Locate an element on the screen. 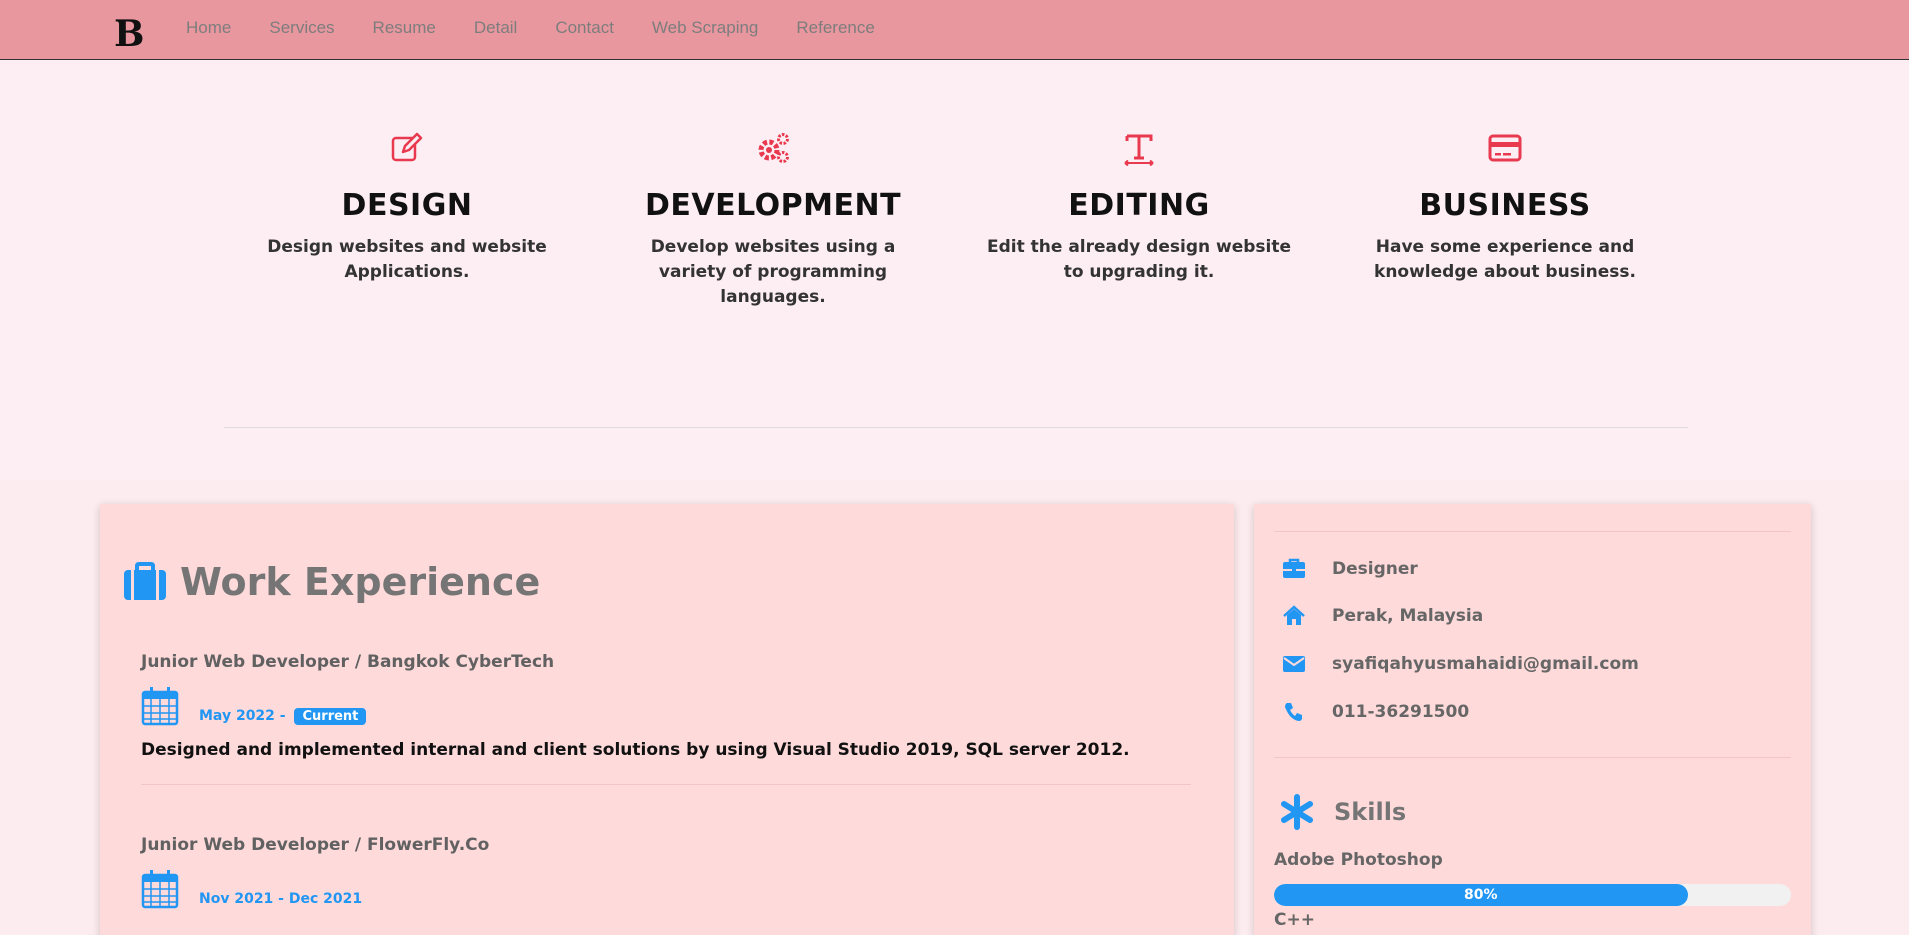 The height and width of the screenshot is (935, 1909). info-phone-text: 011-36291500 is located at coordinates (1400, 712).